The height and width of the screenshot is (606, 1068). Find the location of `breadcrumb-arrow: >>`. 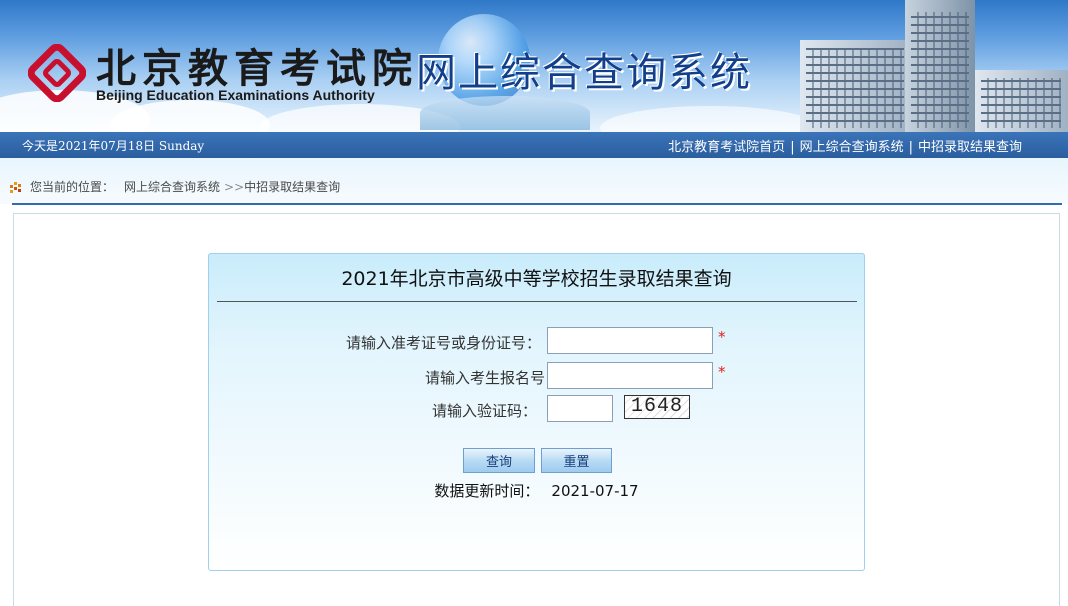

breadcrumb-arrow: >> is located at coordinates (234, 186).